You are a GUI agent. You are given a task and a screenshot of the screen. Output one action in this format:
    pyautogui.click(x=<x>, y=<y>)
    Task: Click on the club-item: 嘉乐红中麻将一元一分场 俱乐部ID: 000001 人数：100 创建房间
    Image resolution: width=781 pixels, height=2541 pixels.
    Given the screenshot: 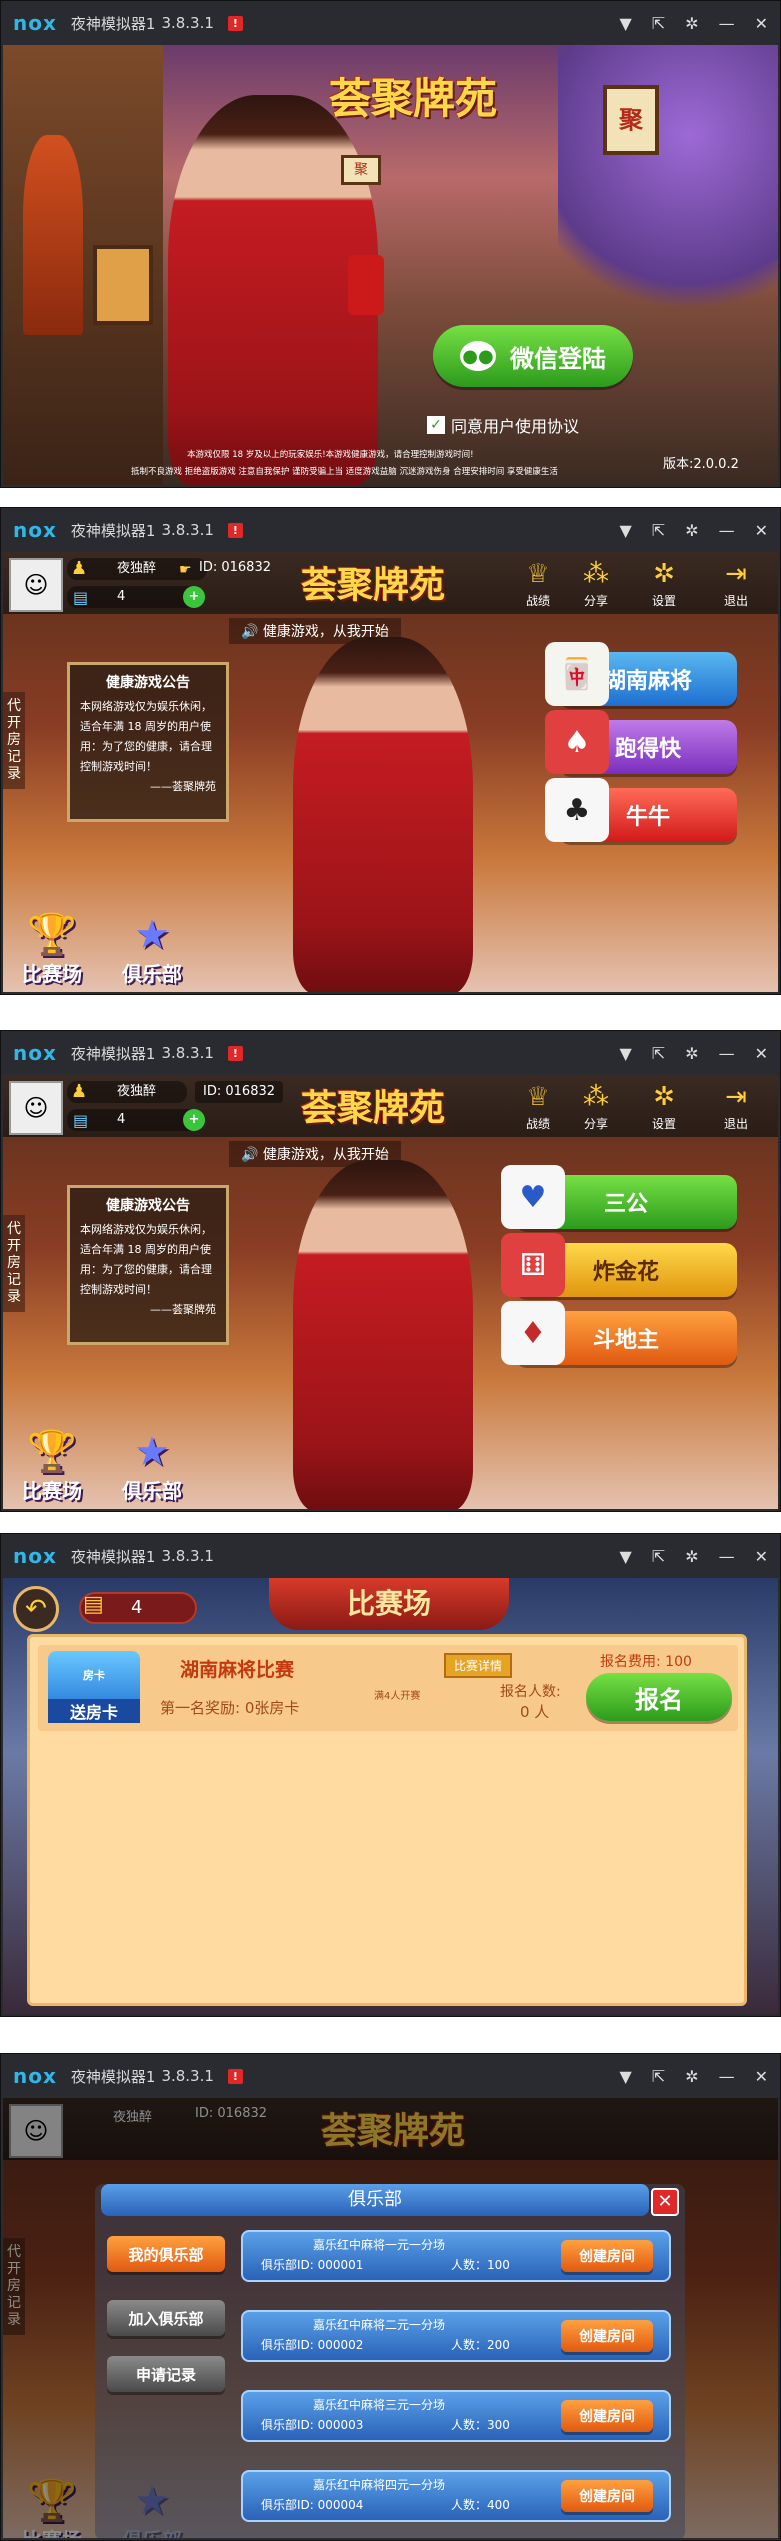 What is the action you would take?
    pyautogui.click(x=456, y=2256)
    